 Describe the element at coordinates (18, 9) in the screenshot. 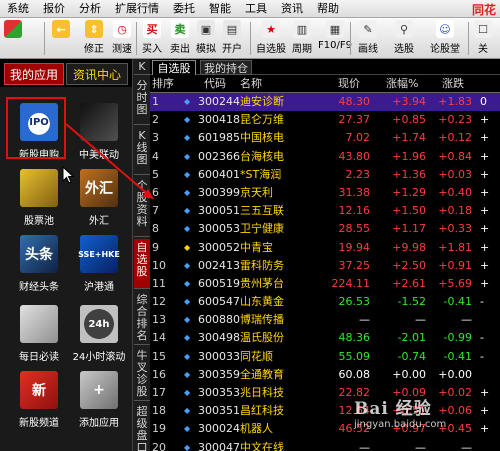

I see `menu-item-0: 系统` at that location.